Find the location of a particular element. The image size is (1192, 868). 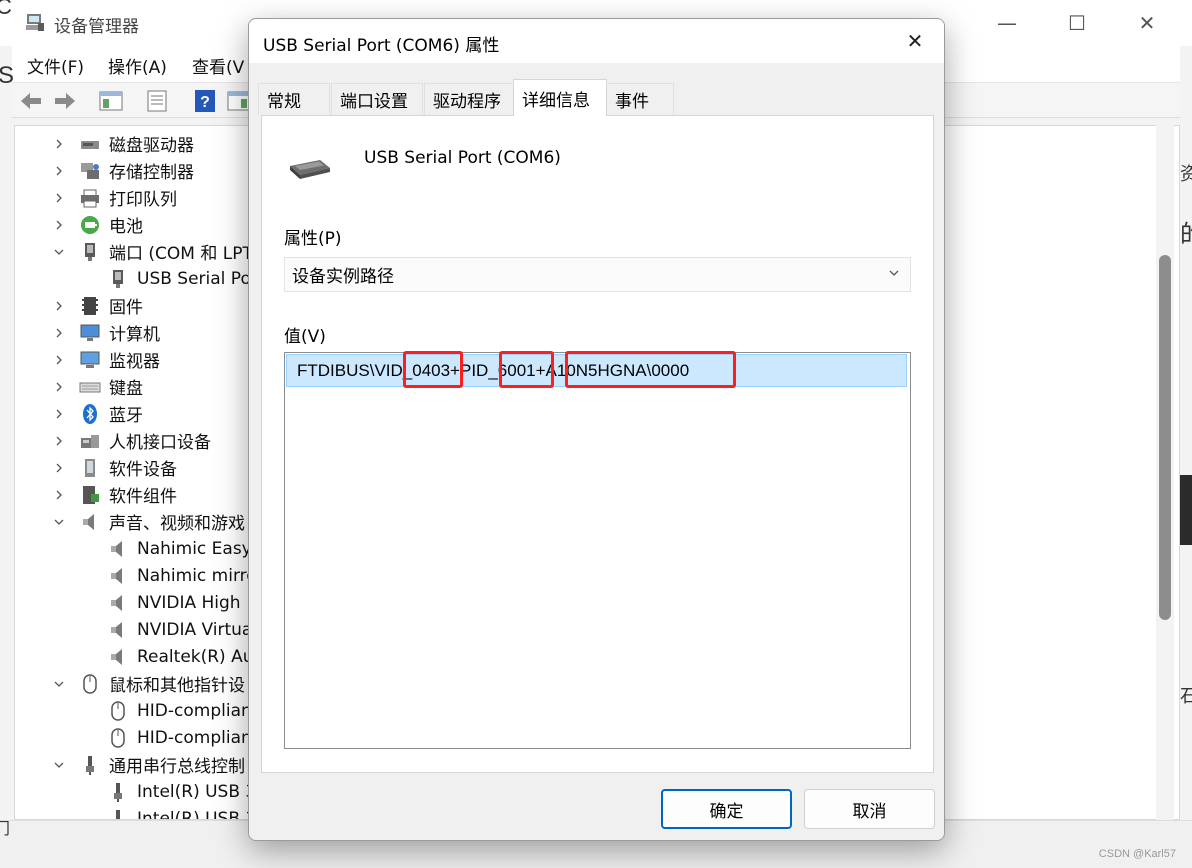

menu-file: 文件(F) is located at coordinates (55, 65).